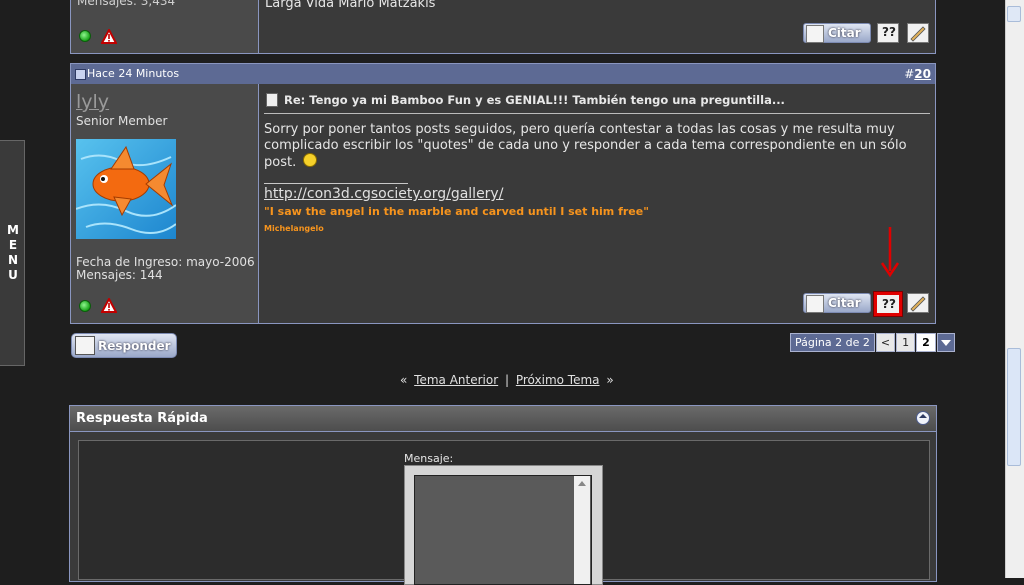 The width and height of the screenshot is (1024, 585). I want to click on reply-button: Responder, so click(124, 345).